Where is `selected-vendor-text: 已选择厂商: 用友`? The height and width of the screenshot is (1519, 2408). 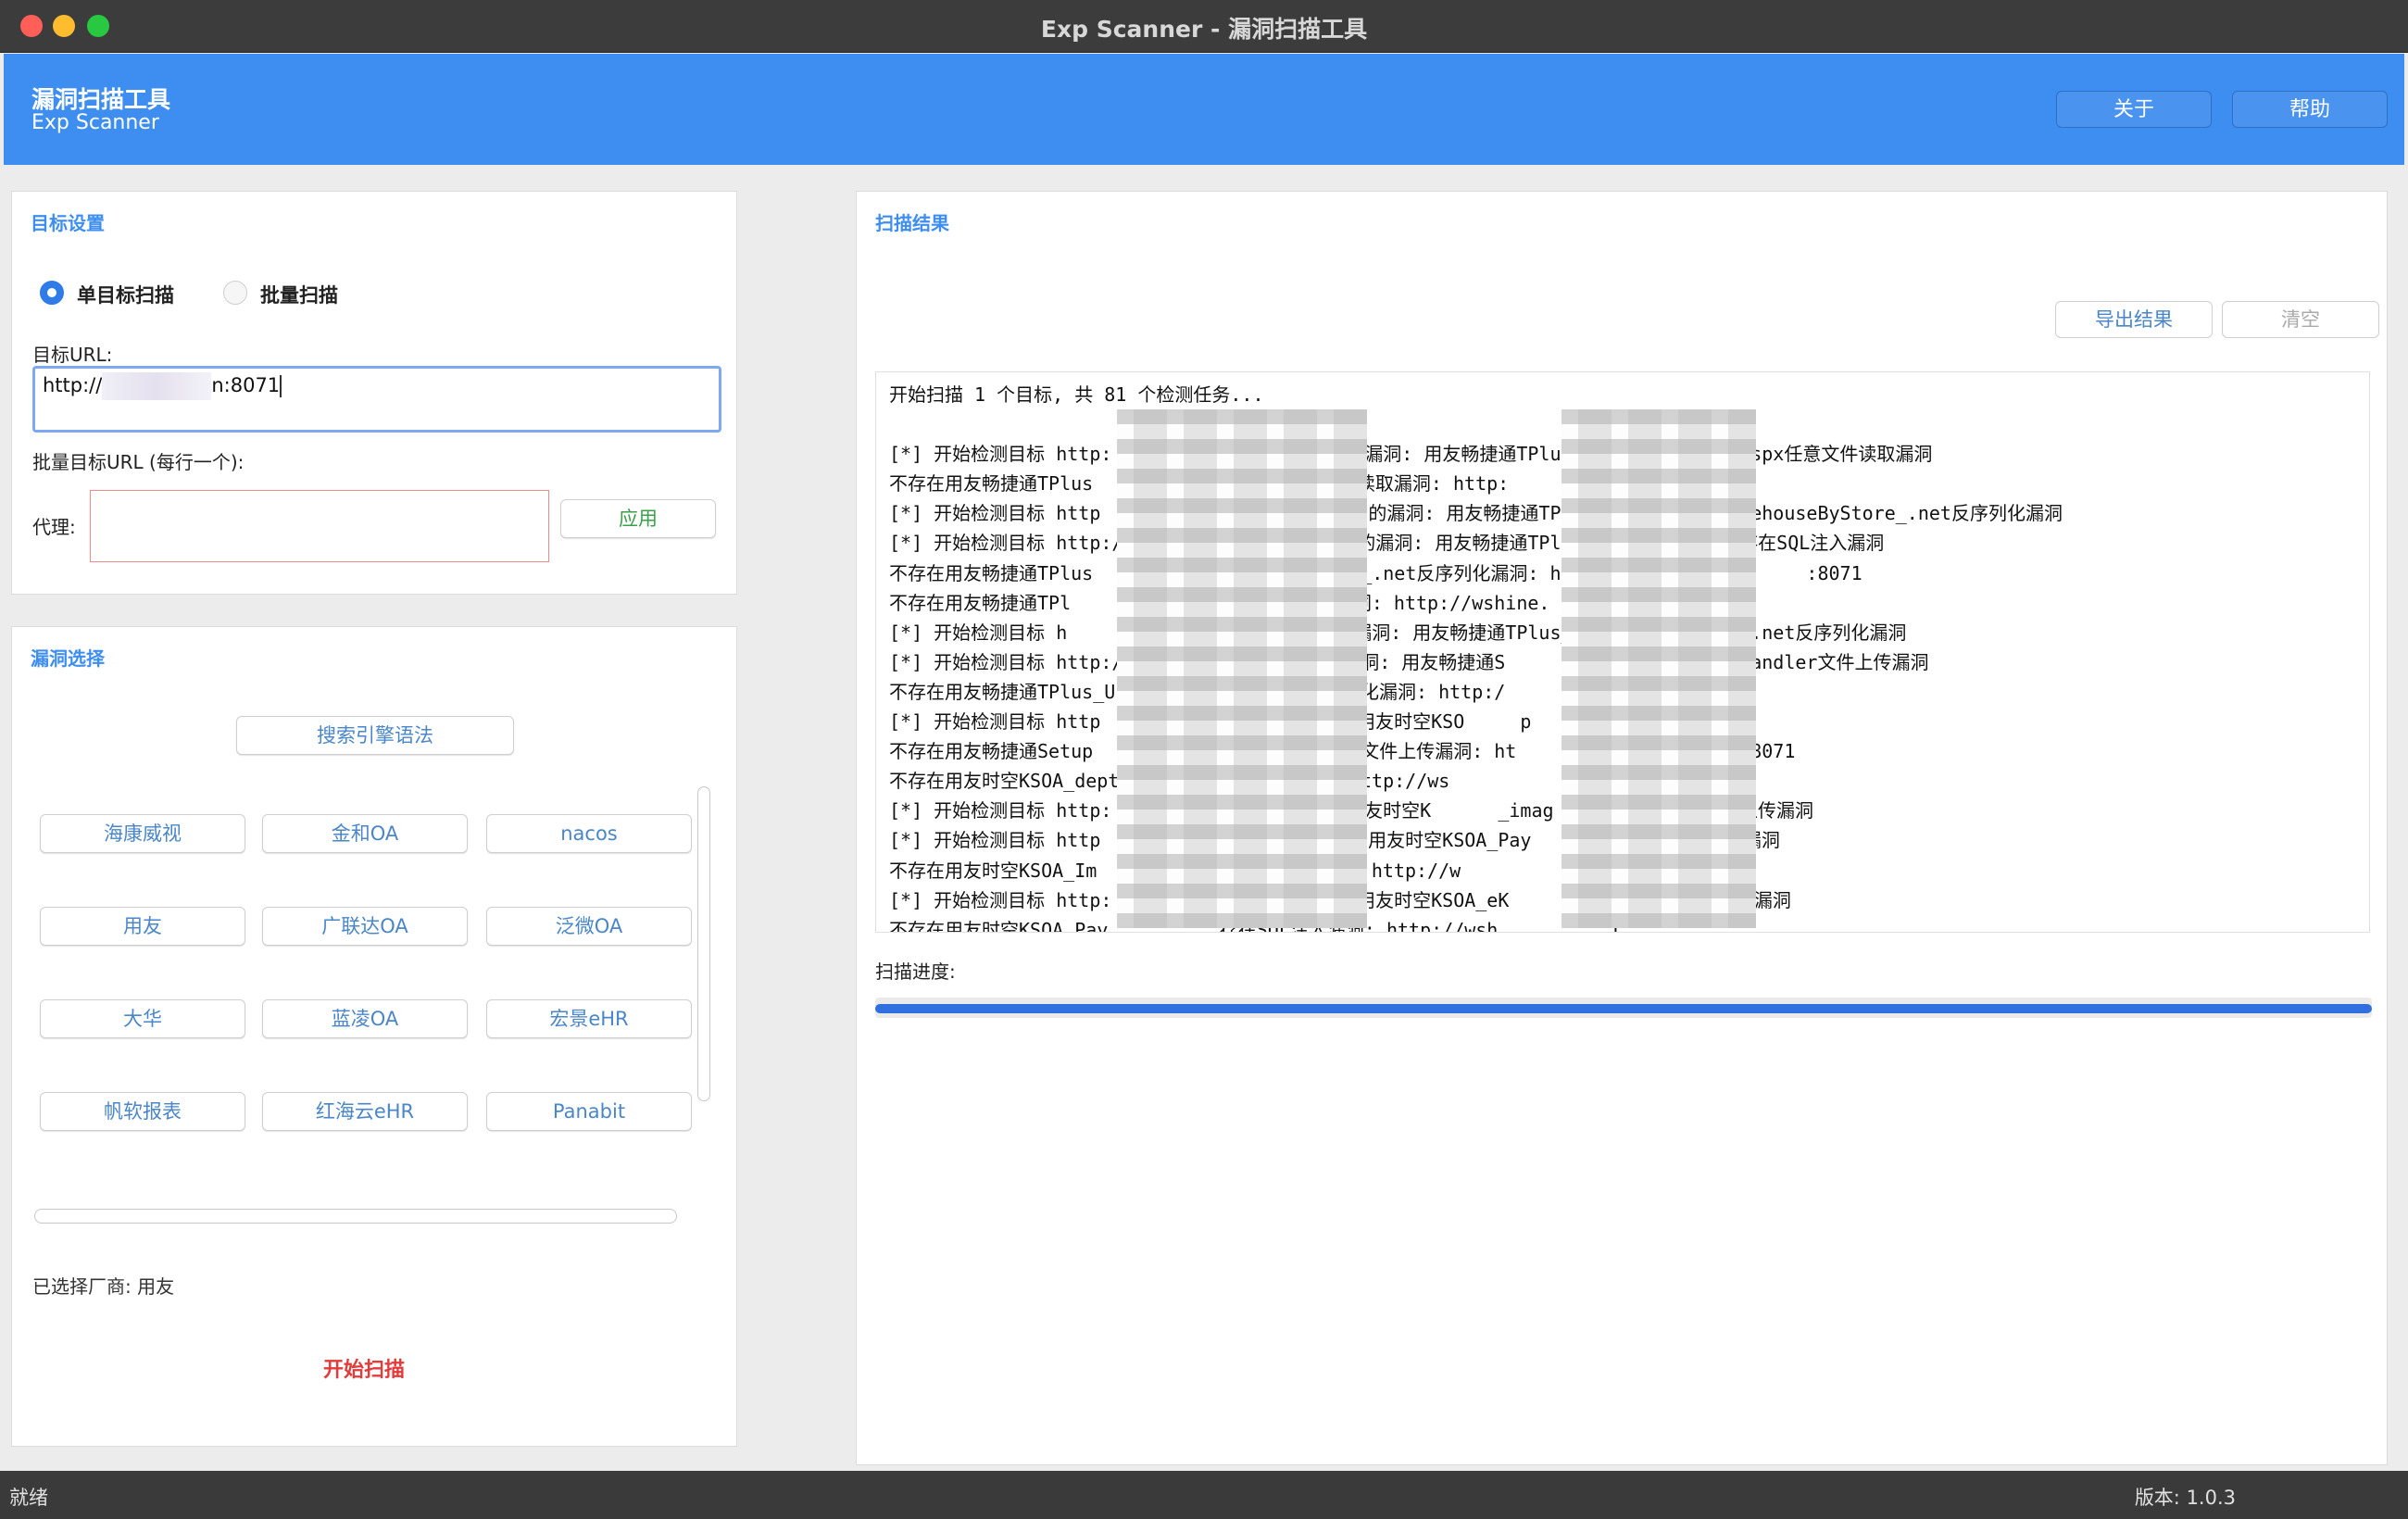 selected-vendor-text: 已选择厂商: 用友 is located at coordinates (104, 1286).